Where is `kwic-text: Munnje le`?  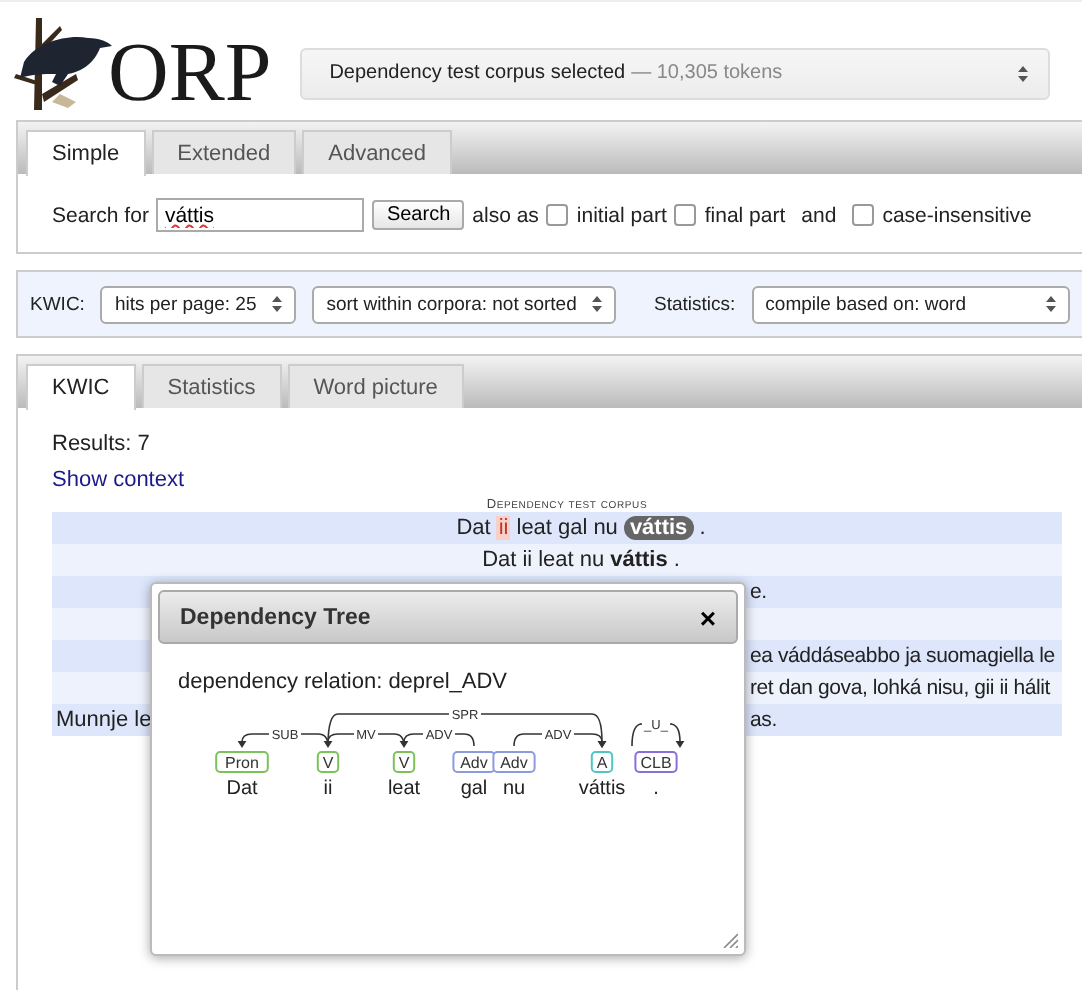 kwic-text: Munnje le is located at coordinates (103, 720).